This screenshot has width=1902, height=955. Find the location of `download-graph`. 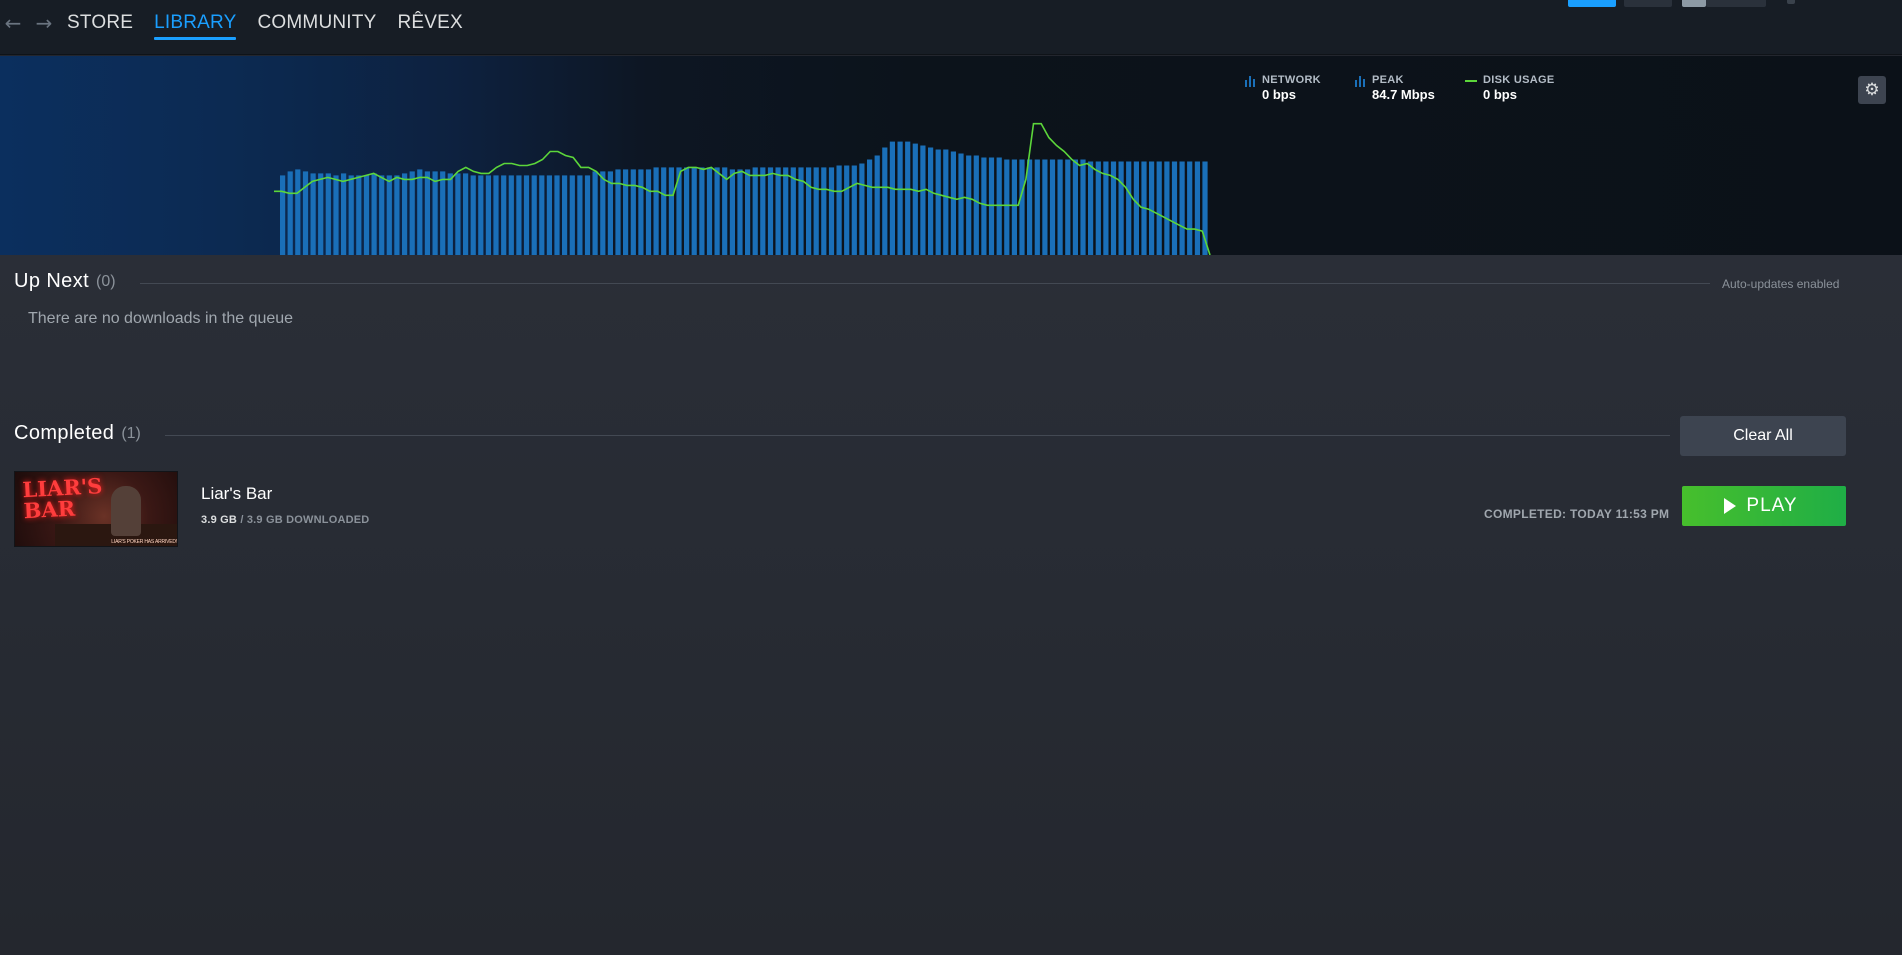

download-graph is located at coordinates (742, 188).